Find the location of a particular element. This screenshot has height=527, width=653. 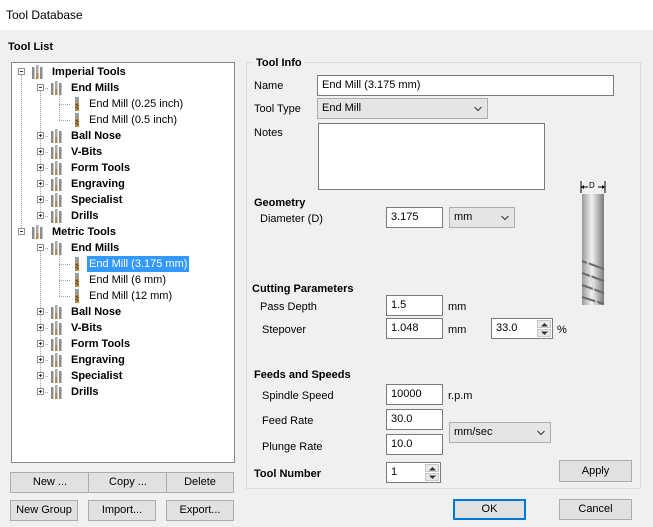

feed-rate-field: 30.0 is located at coordinates (414, 419).